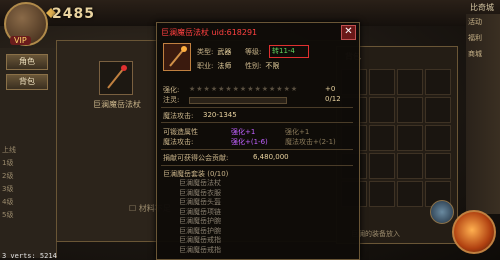 The height and width of the screenshot is (260, 500). Describe the element at coordinates (220, 115) in the screenshot. I see `magic-attack-value: 320-1345` at that location.